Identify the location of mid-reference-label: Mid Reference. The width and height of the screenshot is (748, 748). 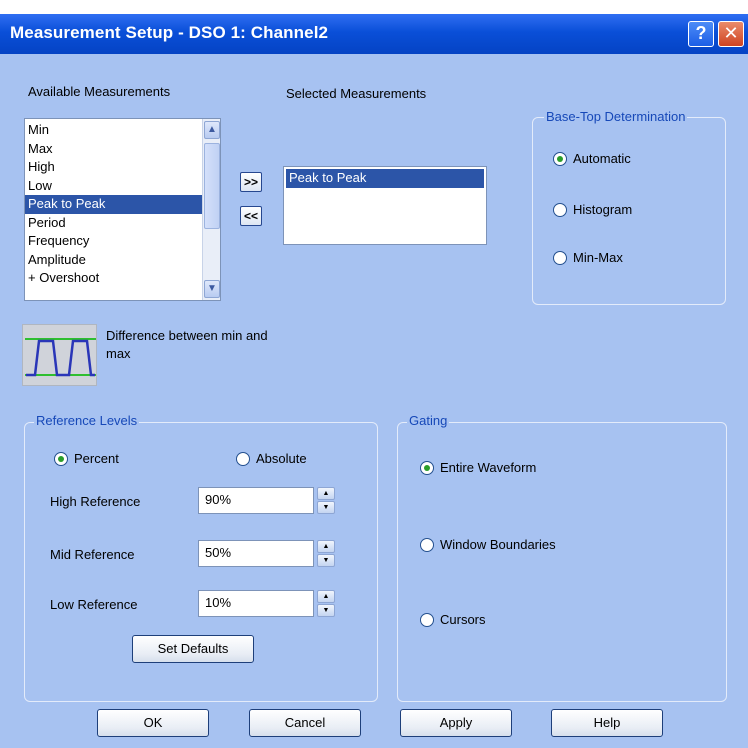
(92, 554).